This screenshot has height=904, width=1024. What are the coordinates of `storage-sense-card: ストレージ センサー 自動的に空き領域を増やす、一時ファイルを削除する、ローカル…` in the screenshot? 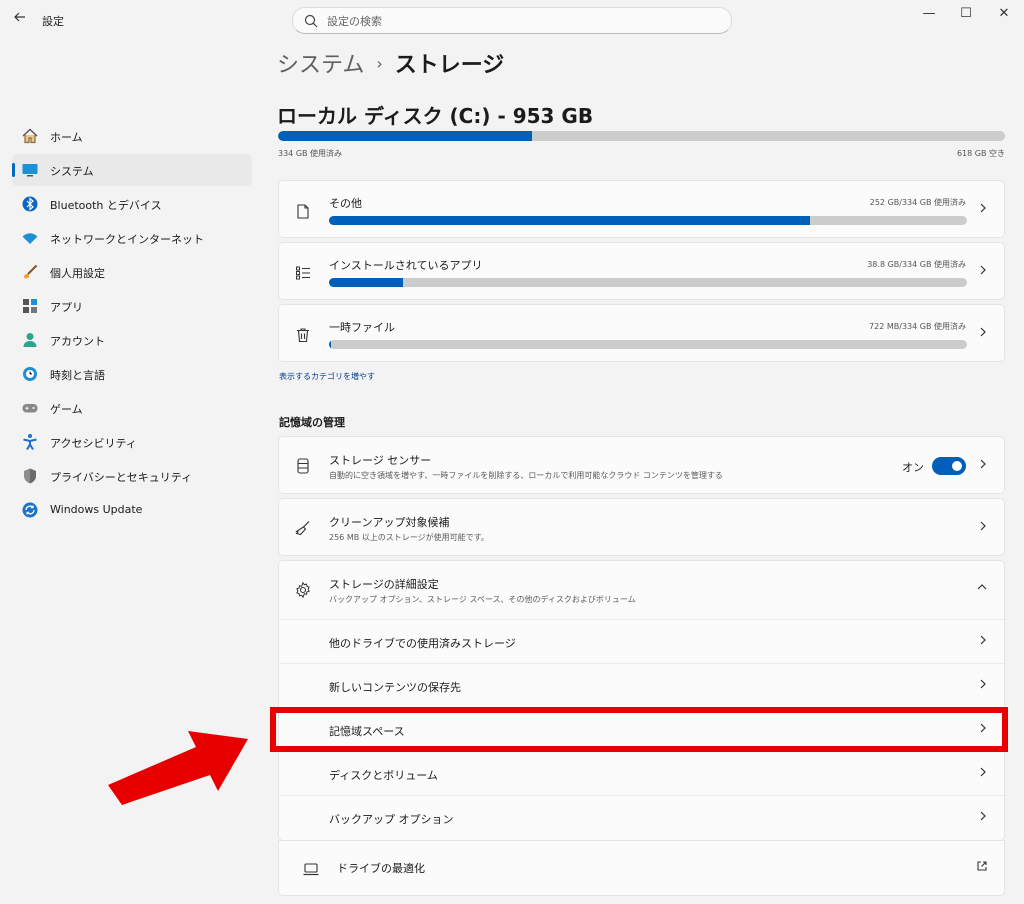 It's located at (641, 465).